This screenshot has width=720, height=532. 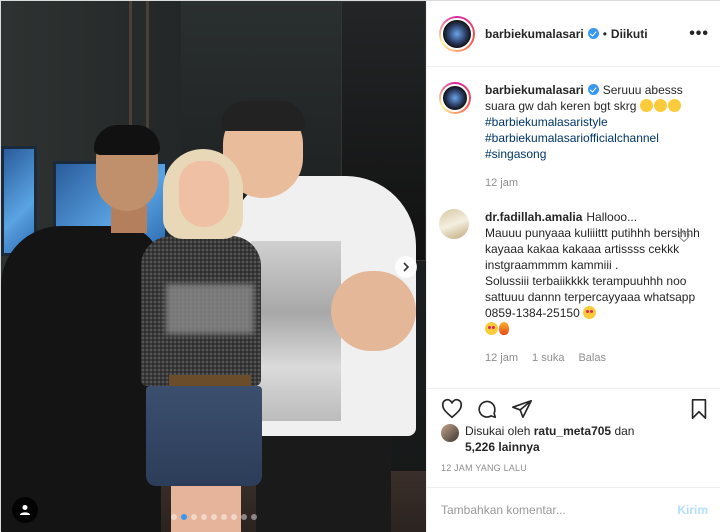 I want to click on hashtag-link: #barbiekumalasaristyle, so click(x=592, y=122).